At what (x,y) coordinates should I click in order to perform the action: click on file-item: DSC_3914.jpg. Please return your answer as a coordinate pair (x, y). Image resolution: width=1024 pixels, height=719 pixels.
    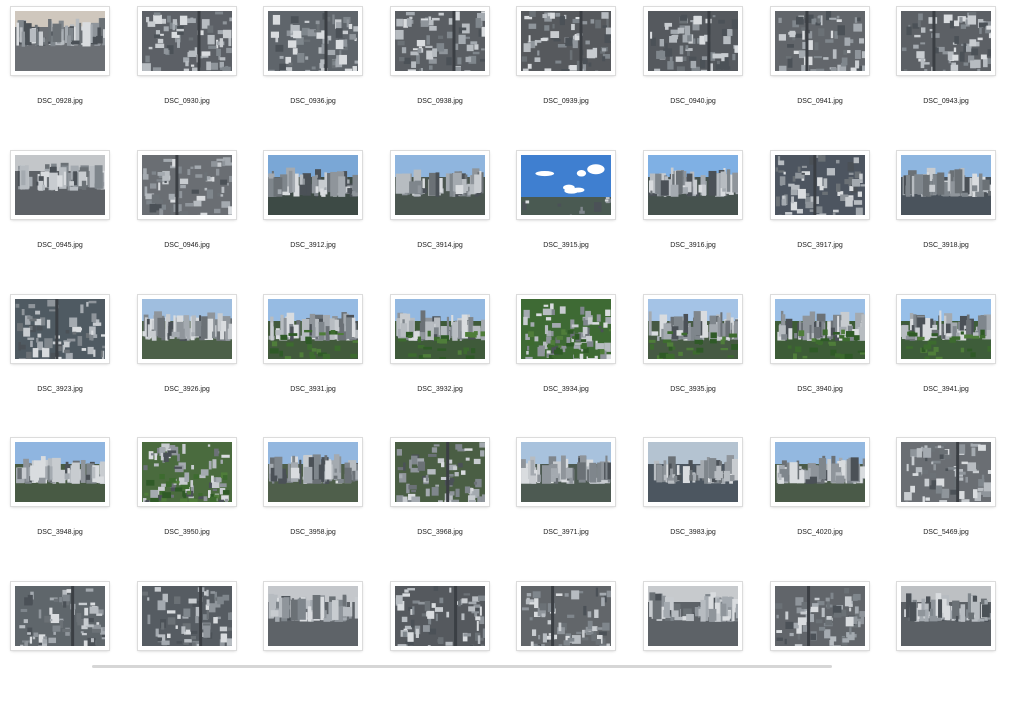
    Looking at the image, I should click on (443, 216).